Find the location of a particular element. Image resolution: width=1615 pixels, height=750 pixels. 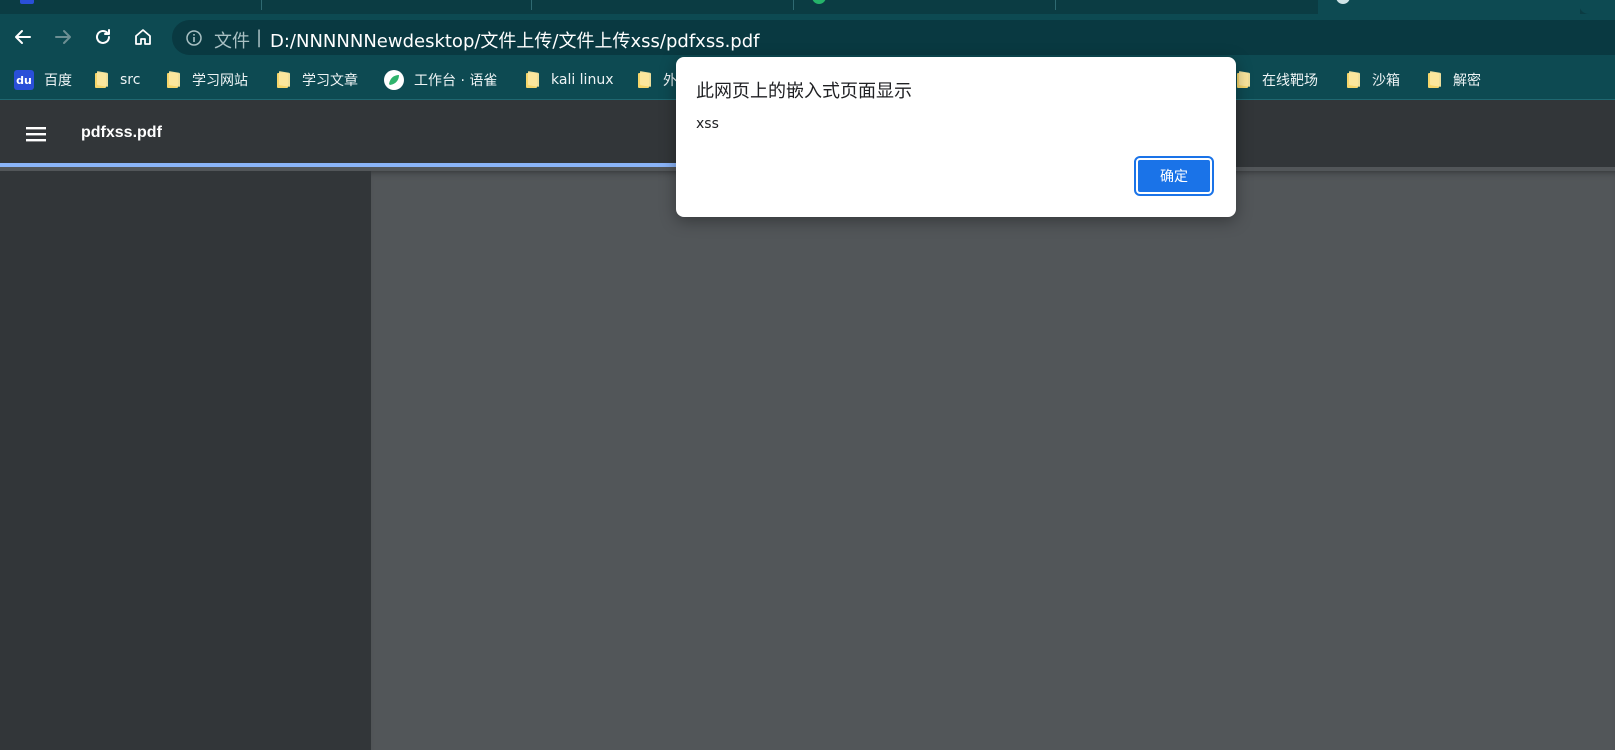

page-tab-icon is located at coordinates (1343, 2).